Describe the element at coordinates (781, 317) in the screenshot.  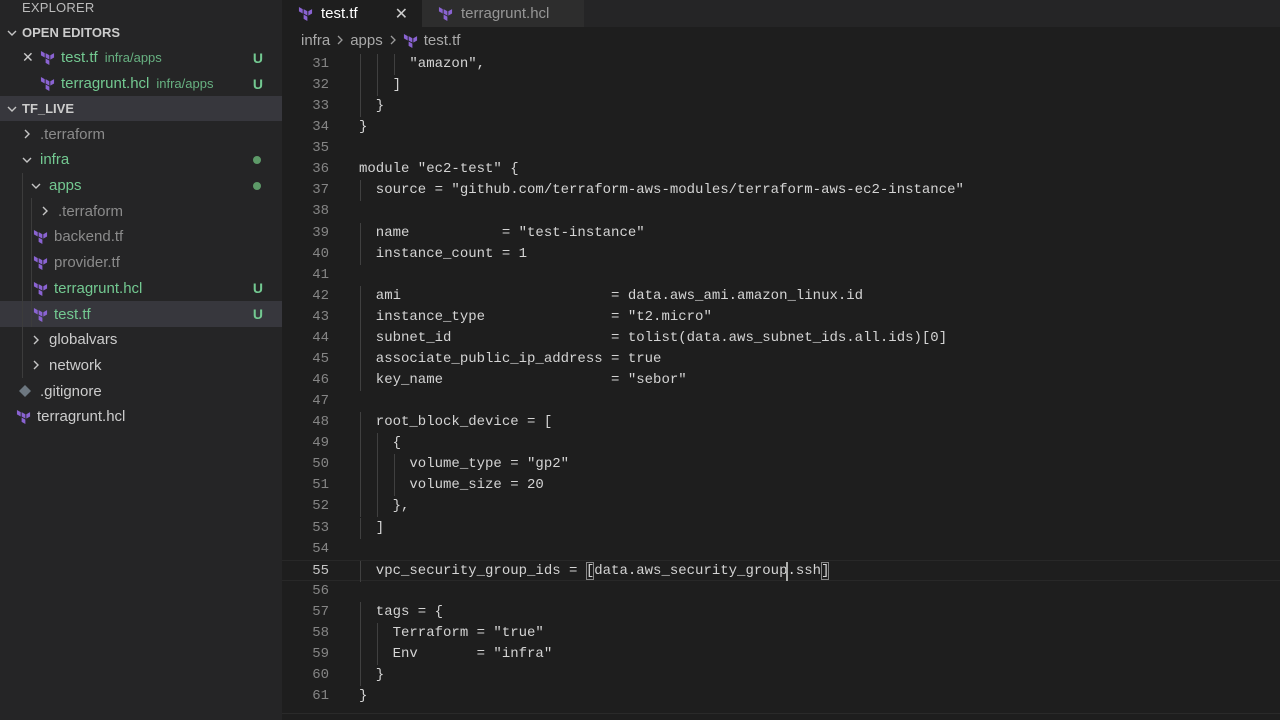
I see `code-line: 43 instance_type = "t2.micro"` at that location.